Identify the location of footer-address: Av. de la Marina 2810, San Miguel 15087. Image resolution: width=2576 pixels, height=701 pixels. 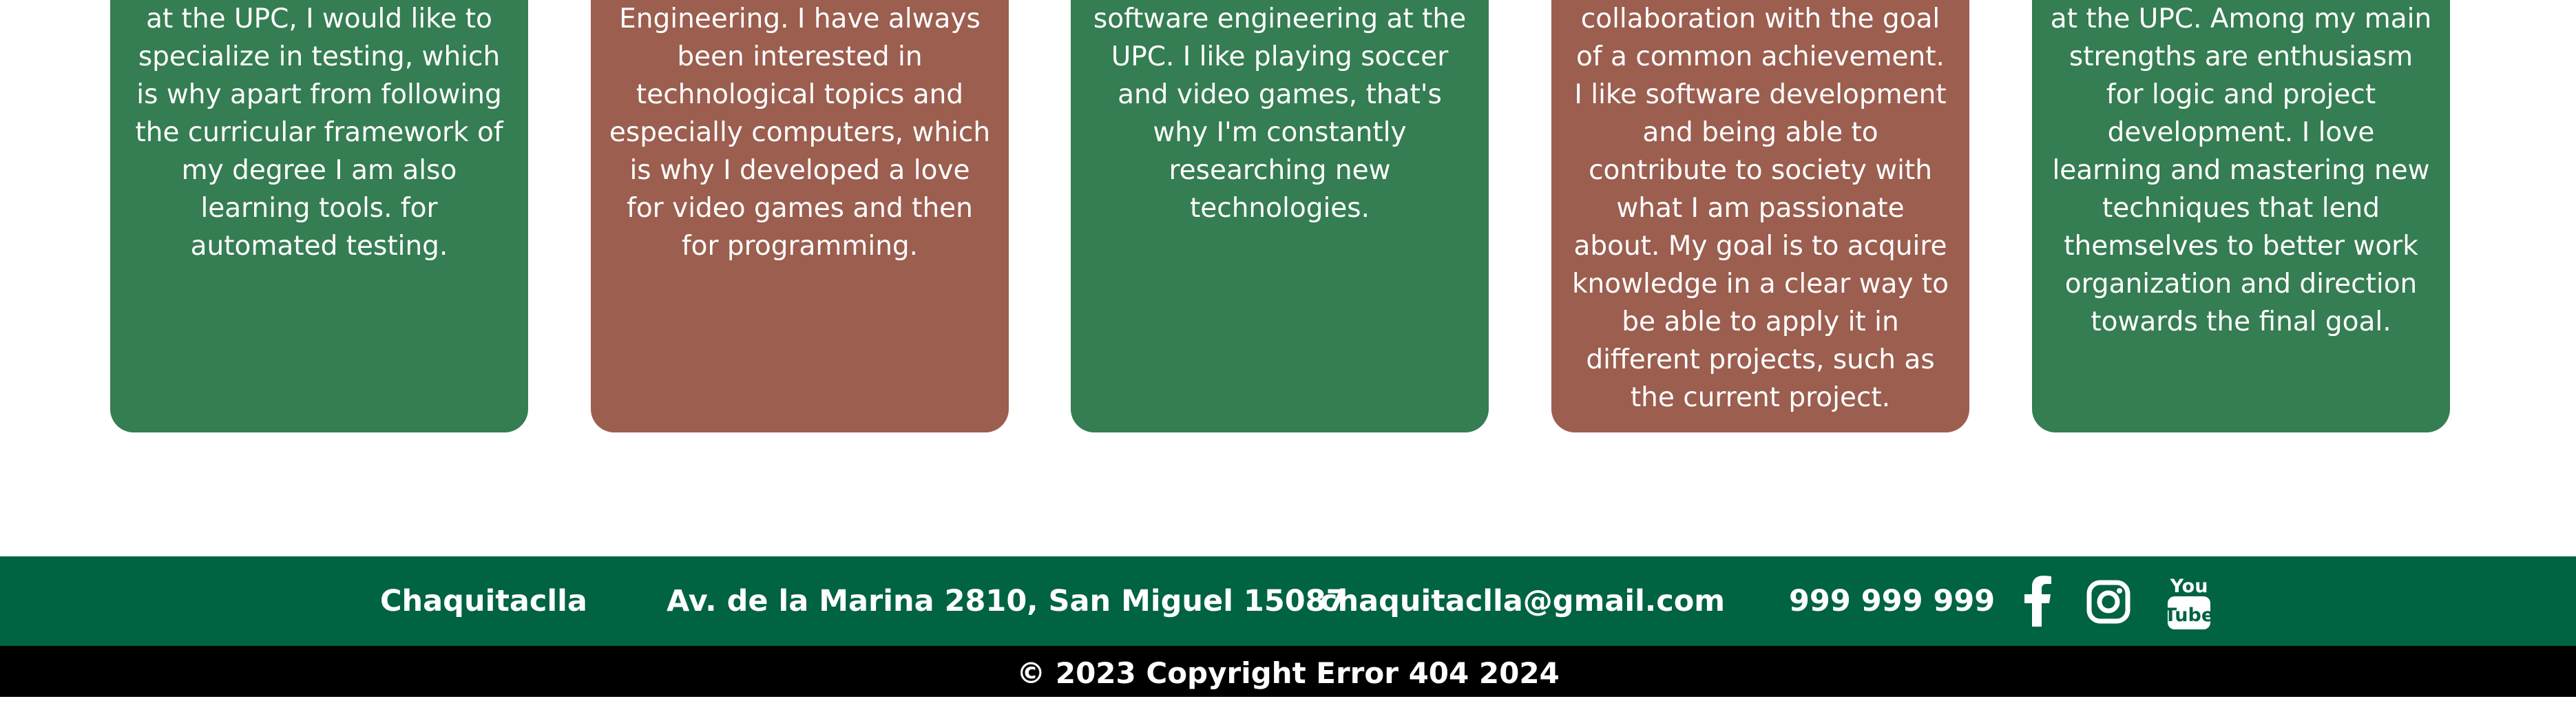
(1007, 601).